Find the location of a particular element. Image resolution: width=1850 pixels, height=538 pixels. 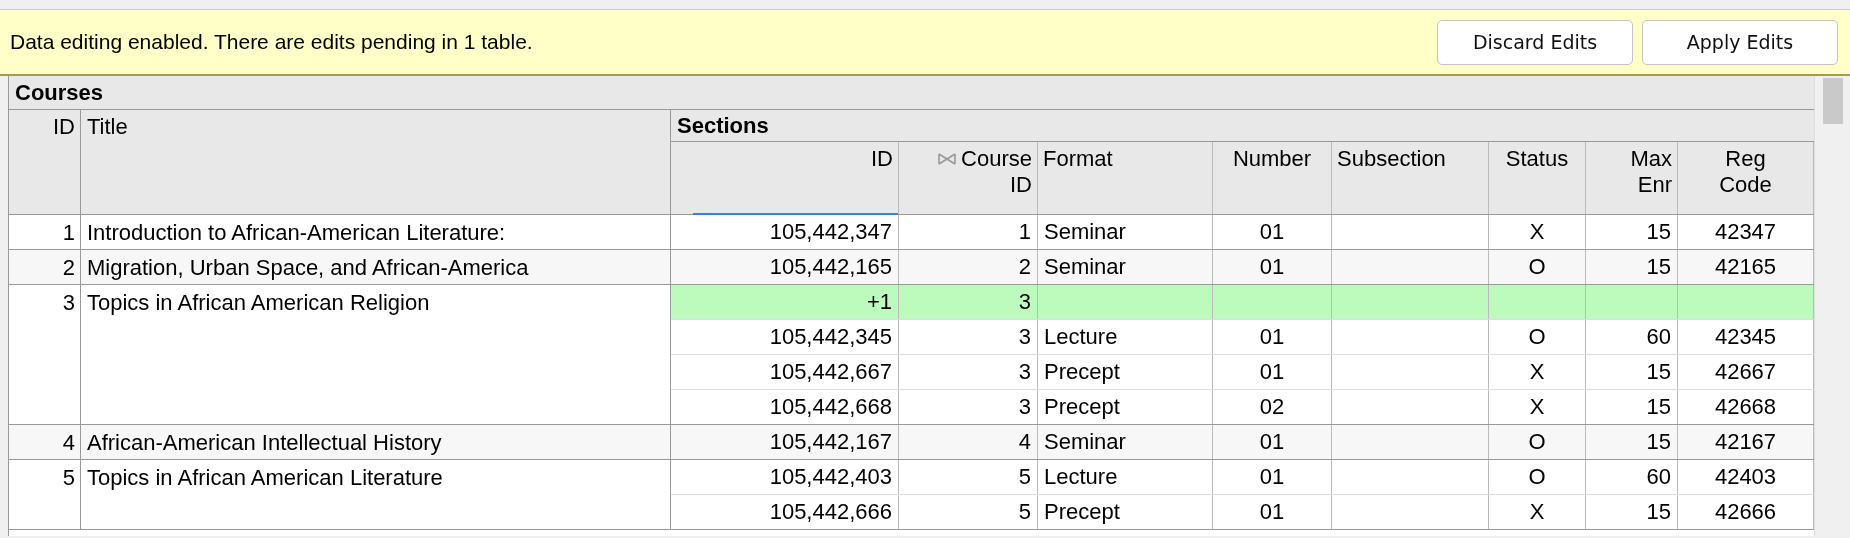

table-cell: 105,442,667 is located at coordinates (785, 372).